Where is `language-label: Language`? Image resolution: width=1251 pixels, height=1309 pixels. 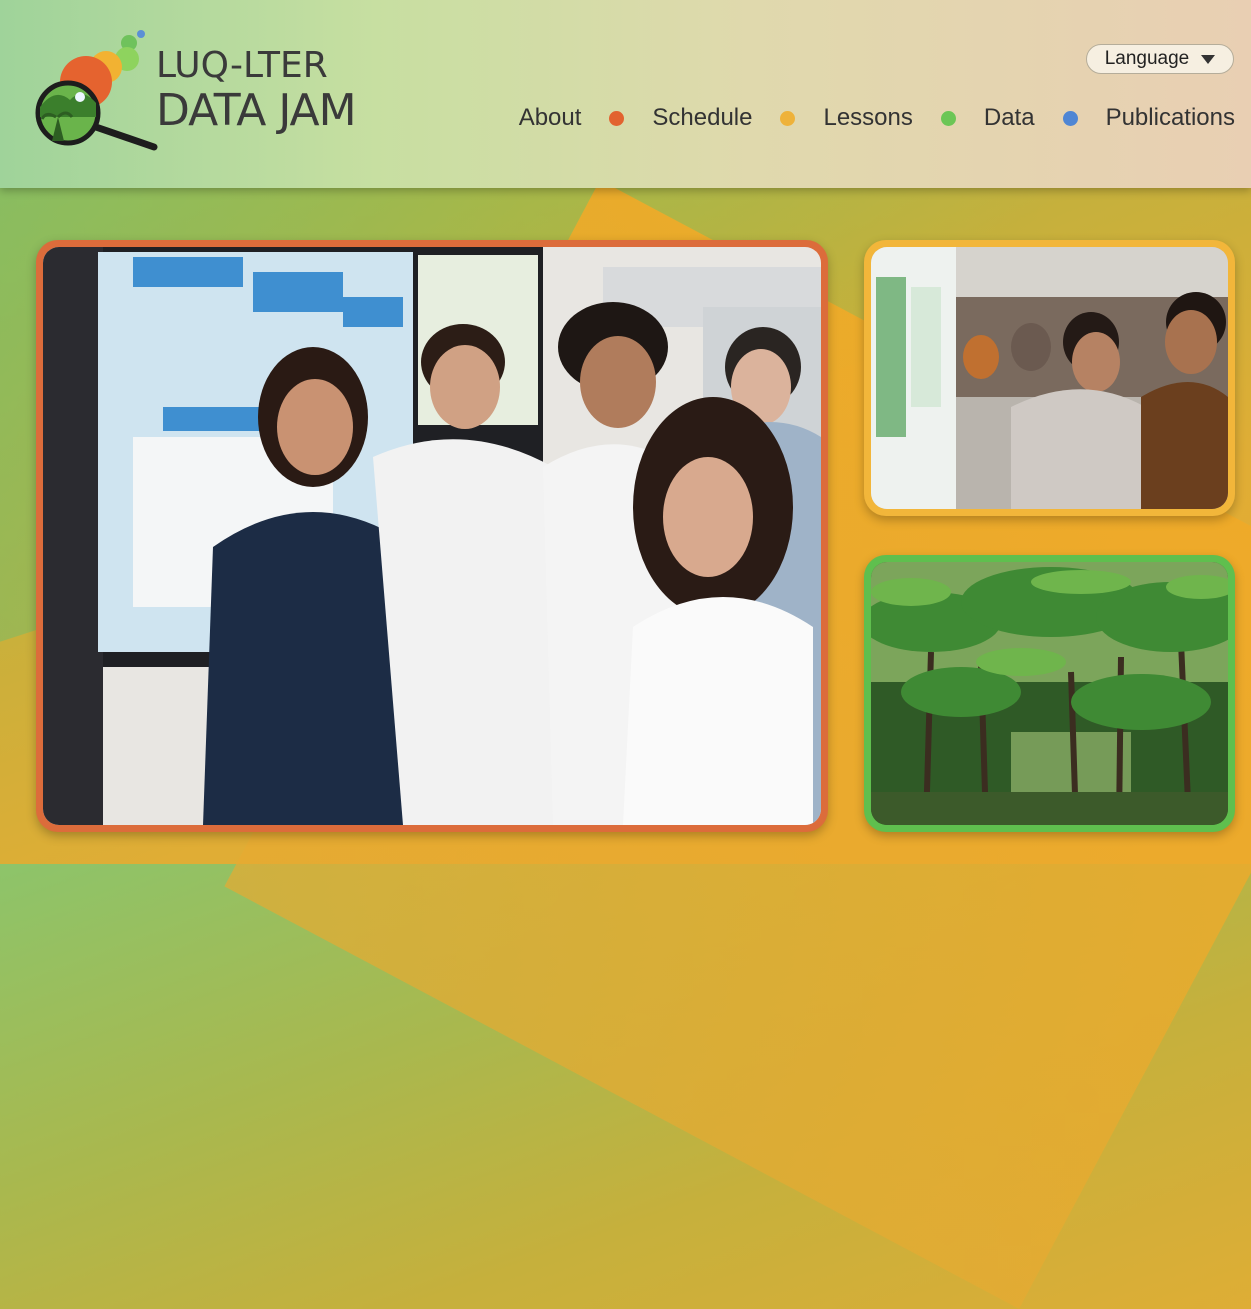
language-label: Language is located at coordinates (1147, 58).